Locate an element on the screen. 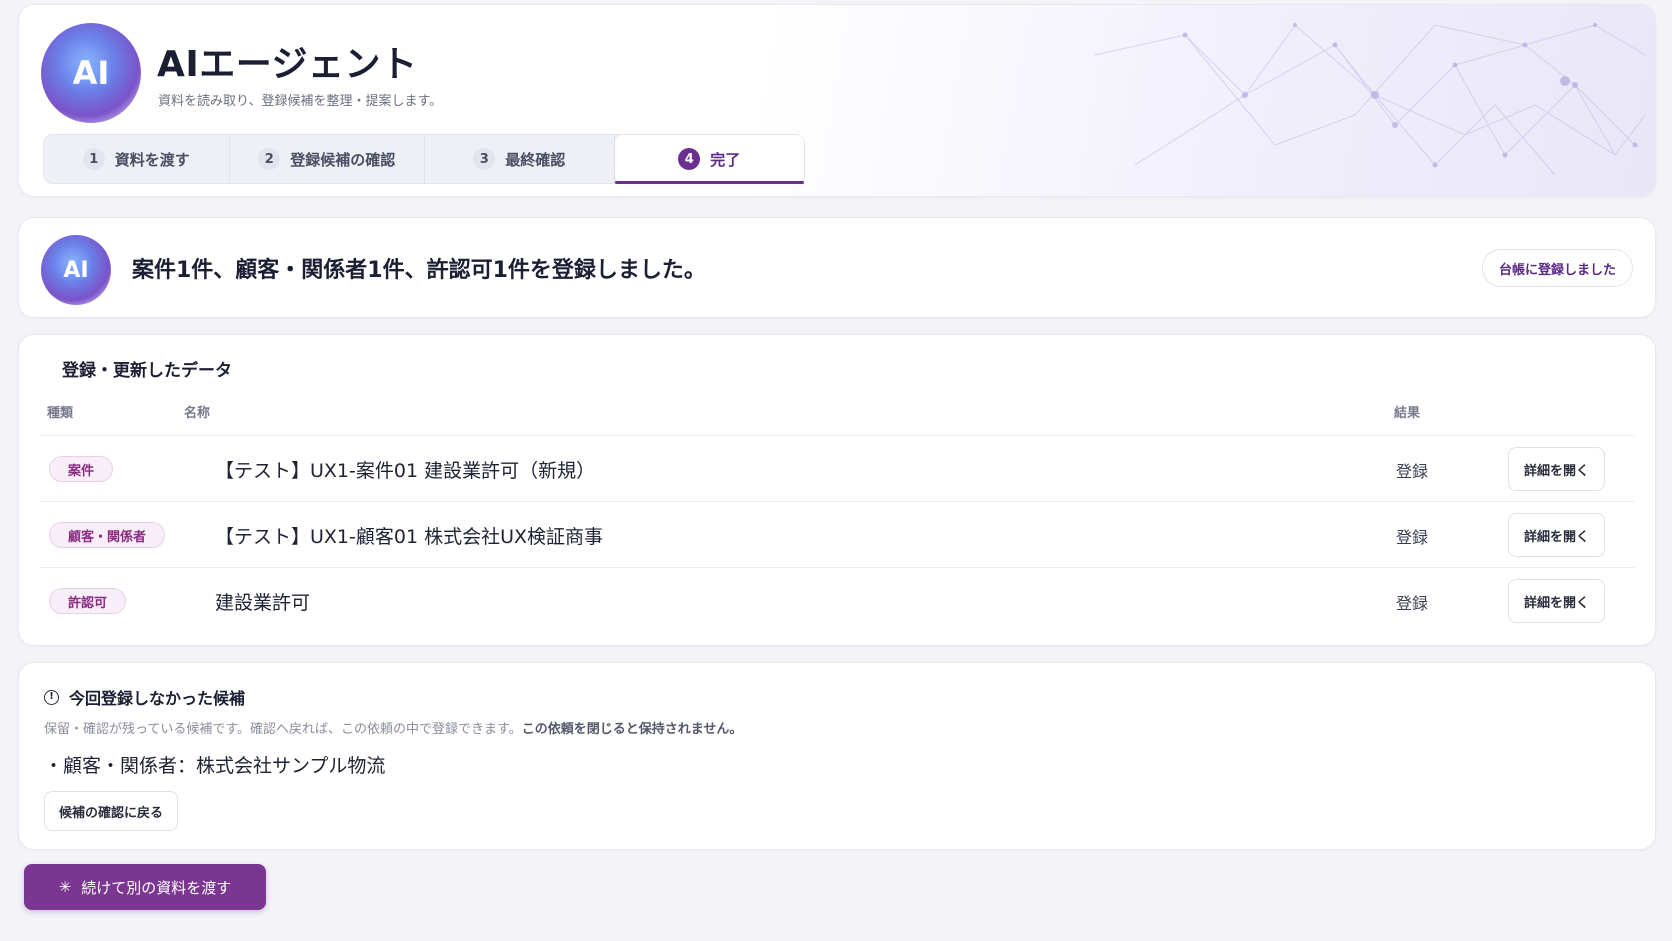 The height and width of the screenshot is (941, 1672). step-number: 2 is located at coordinates (269, 159).